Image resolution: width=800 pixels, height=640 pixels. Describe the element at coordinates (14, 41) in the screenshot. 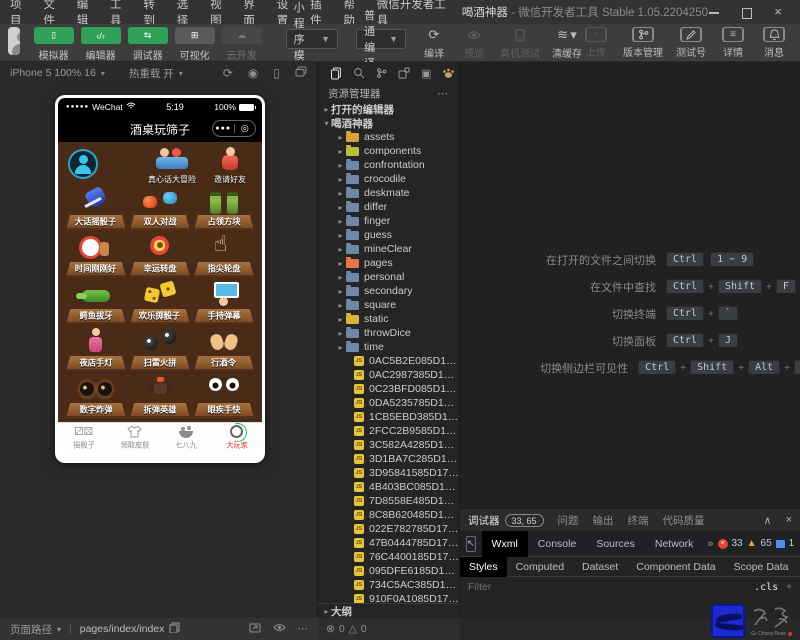

I see `avatar` at that location.